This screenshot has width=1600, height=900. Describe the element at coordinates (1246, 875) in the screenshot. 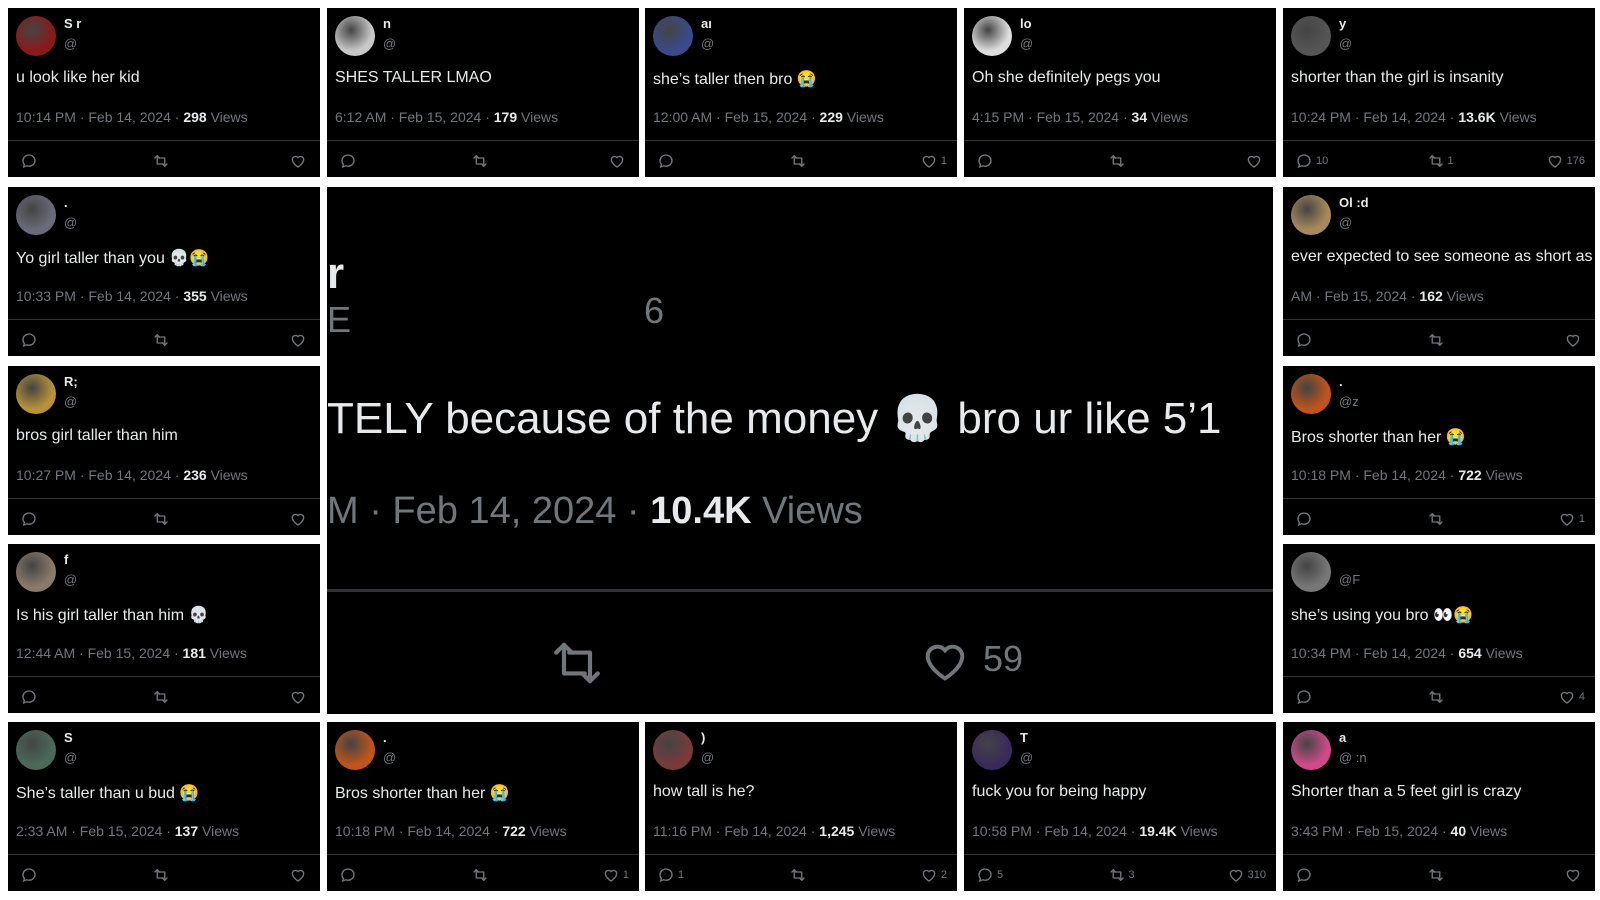

I see `like-button: 310` at that location.